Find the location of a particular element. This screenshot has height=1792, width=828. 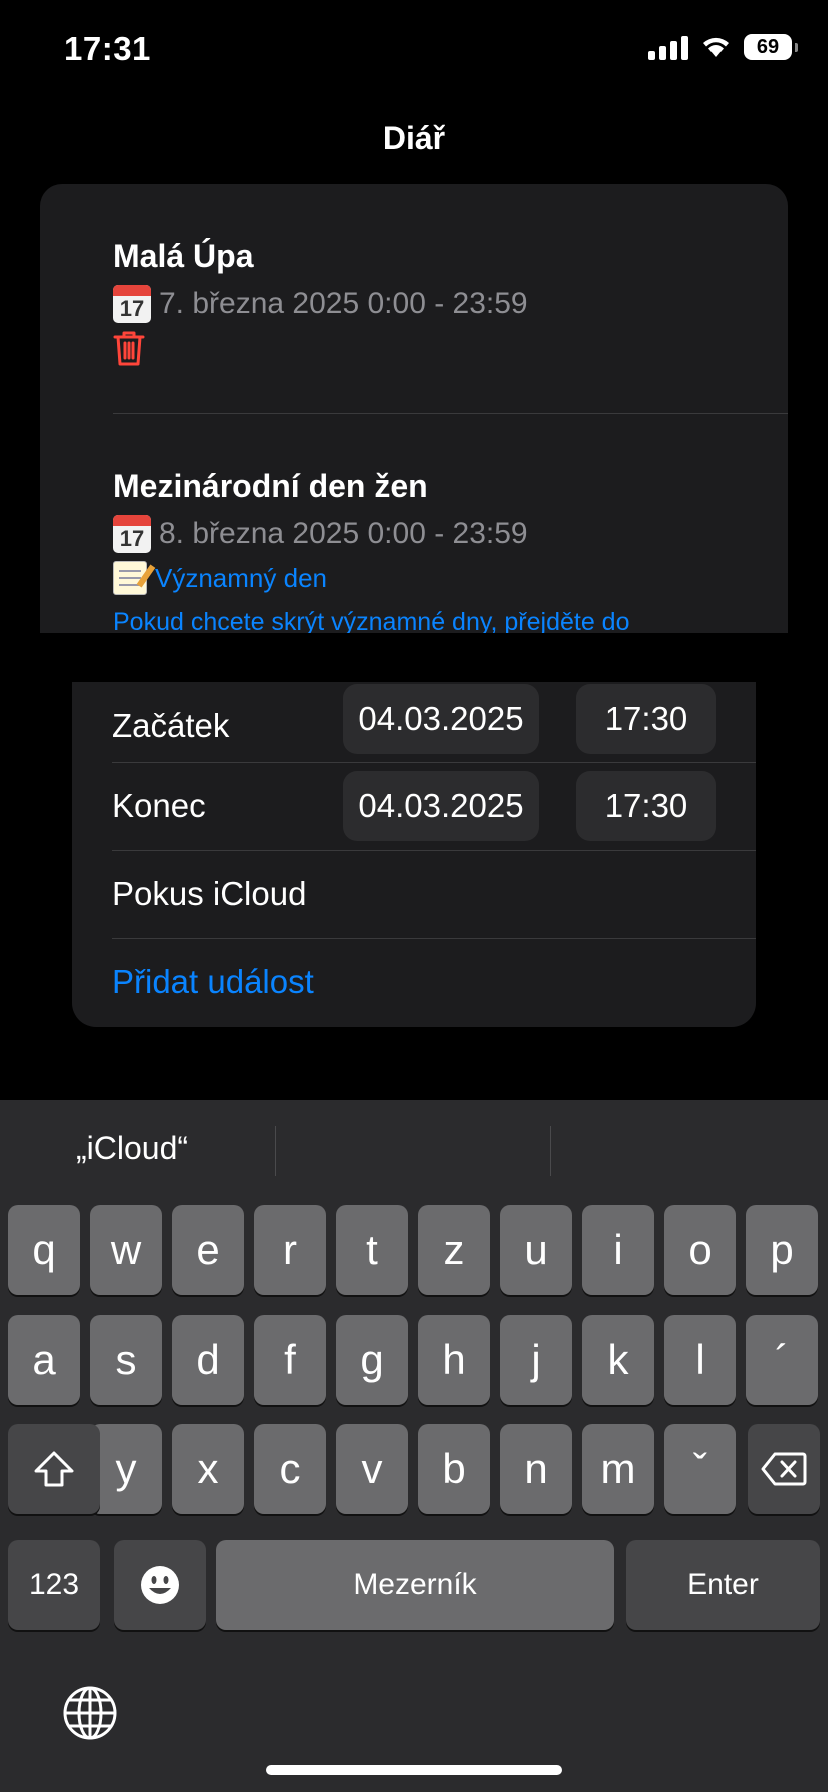

status-time: 17:31 is located at coordinates (107, 48).